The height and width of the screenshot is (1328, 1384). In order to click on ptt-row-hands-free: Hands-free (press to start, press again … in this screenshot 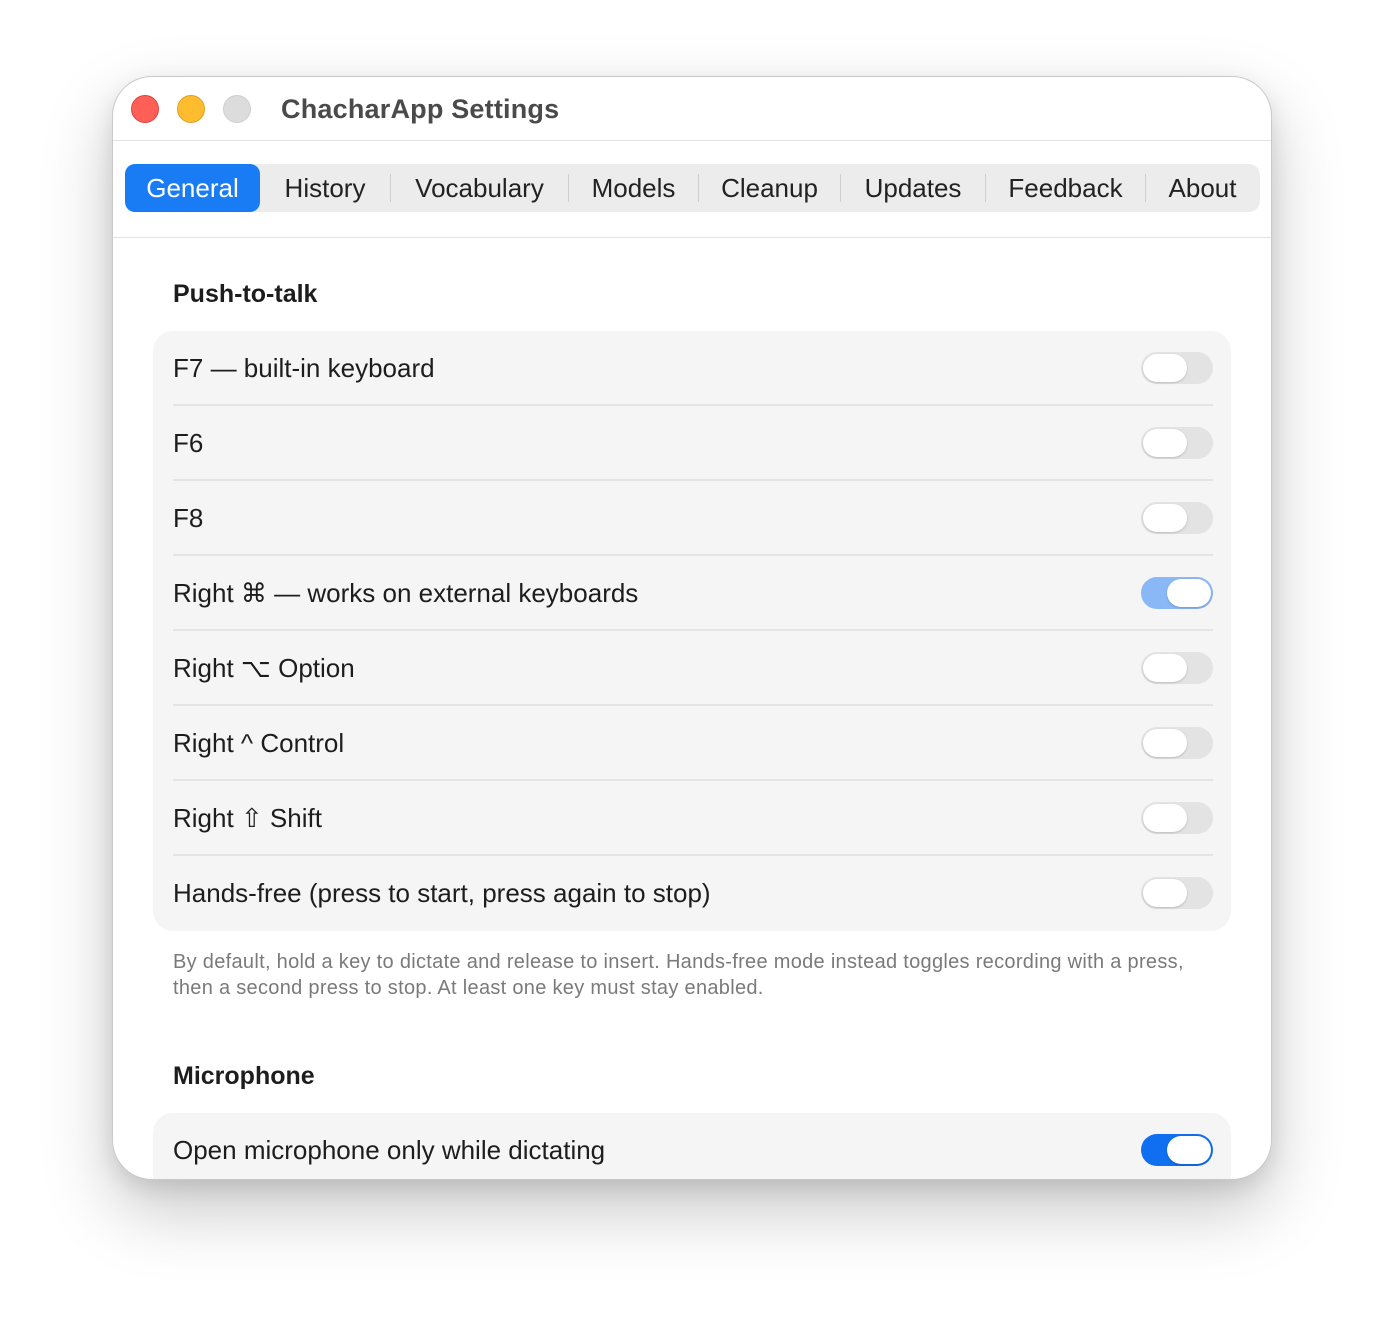, I will do `click(692, 893)`.